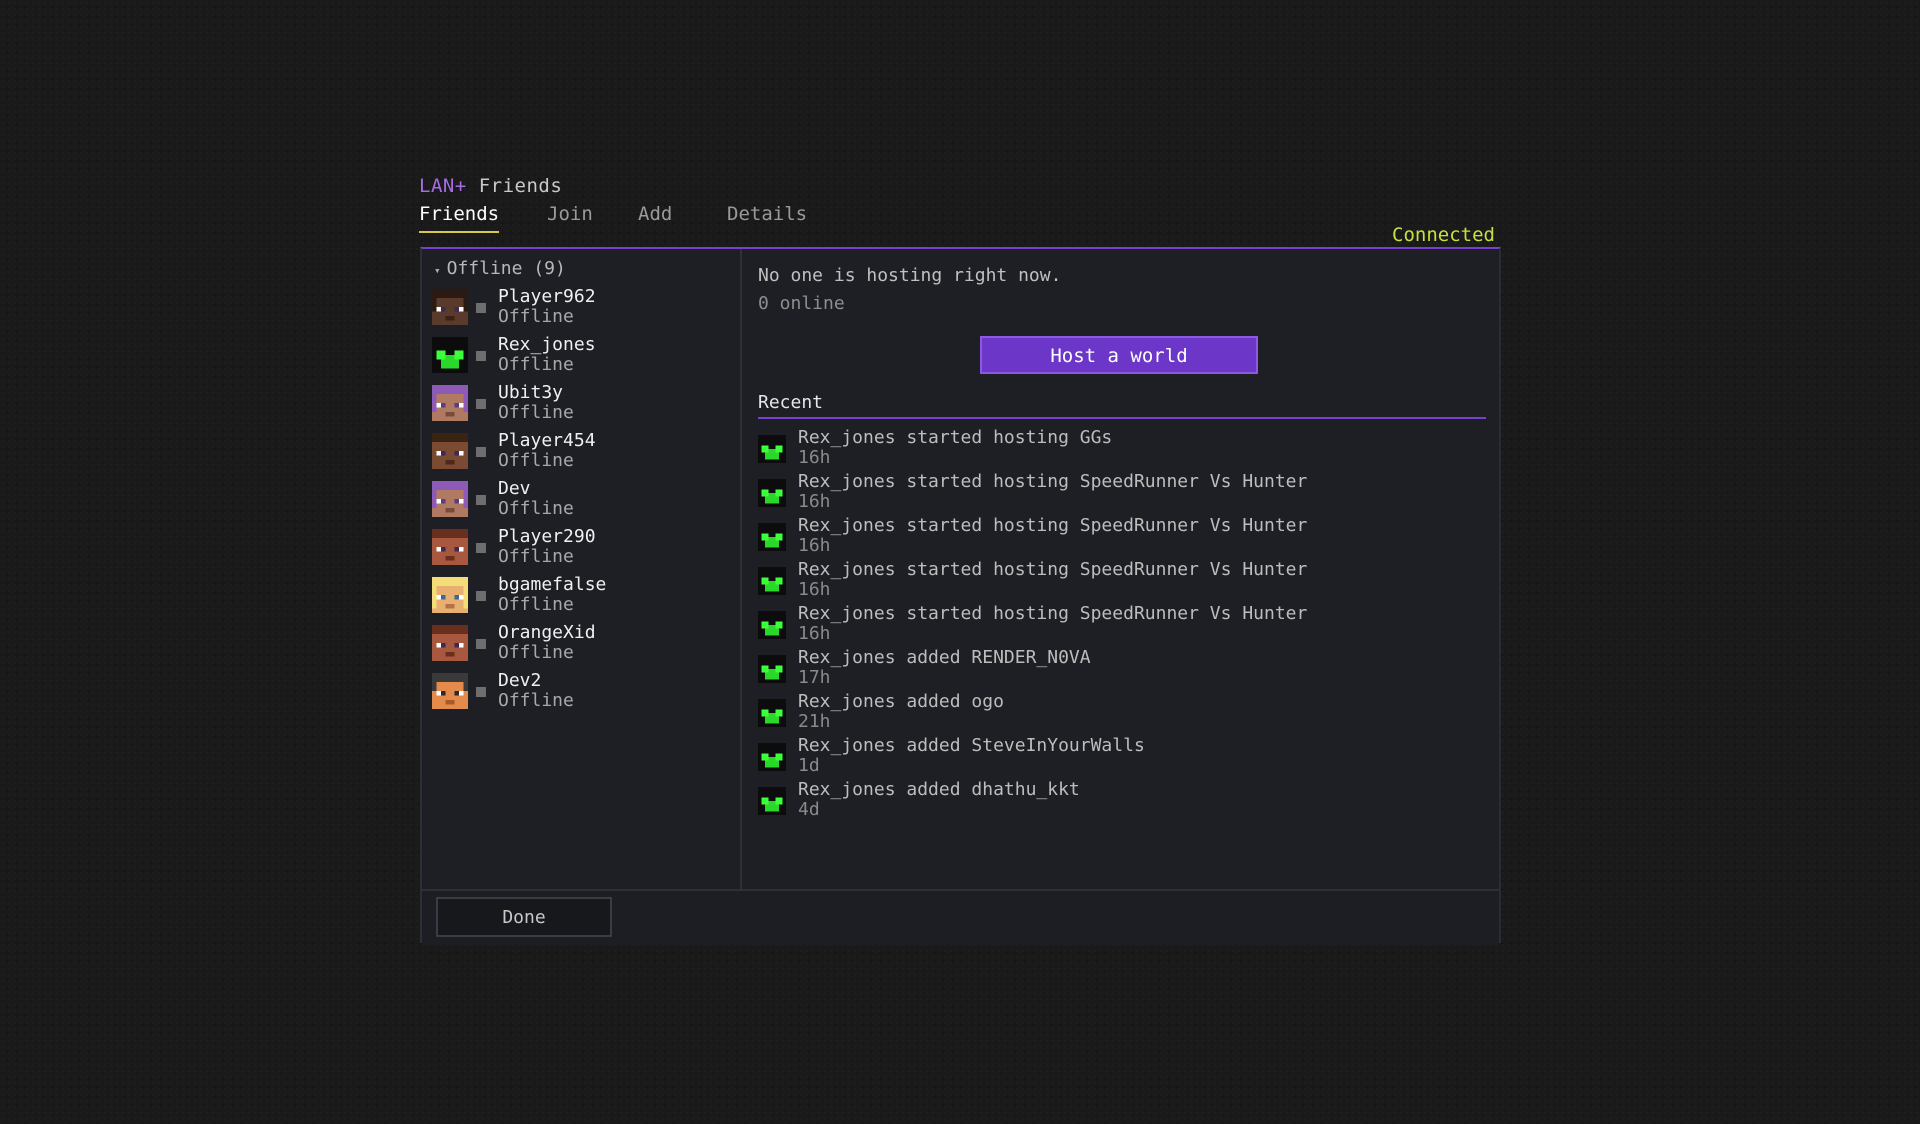 The width and height of the screenshot is (1920, 1124). I want to click on activity-item: Rex_jones added RENDER_N0VA 17h, so click(1118, 669).